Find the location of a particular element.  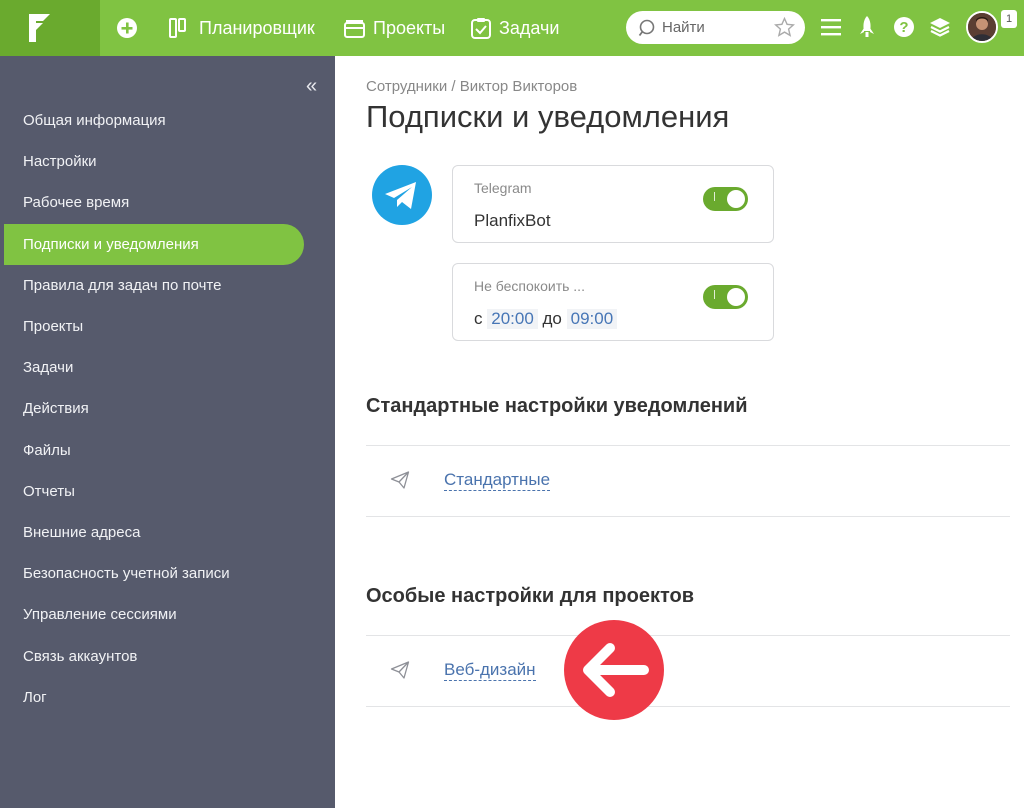

avatar-image-icon is located at coordinates (982, 27).